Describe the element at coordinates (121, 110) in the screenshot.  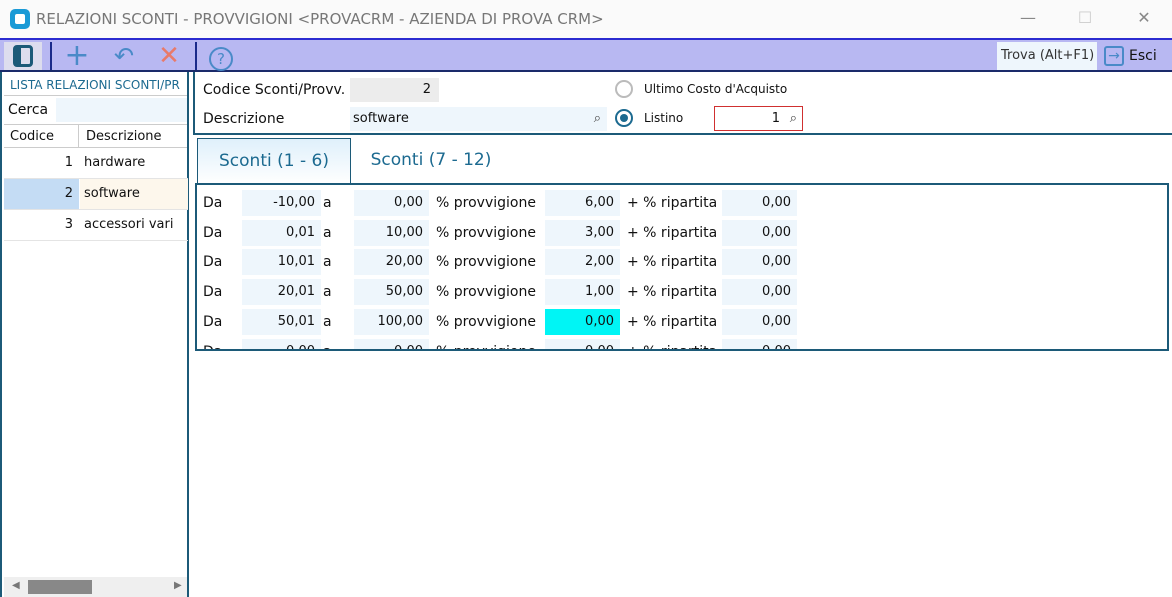
I see `search-input` at that location.